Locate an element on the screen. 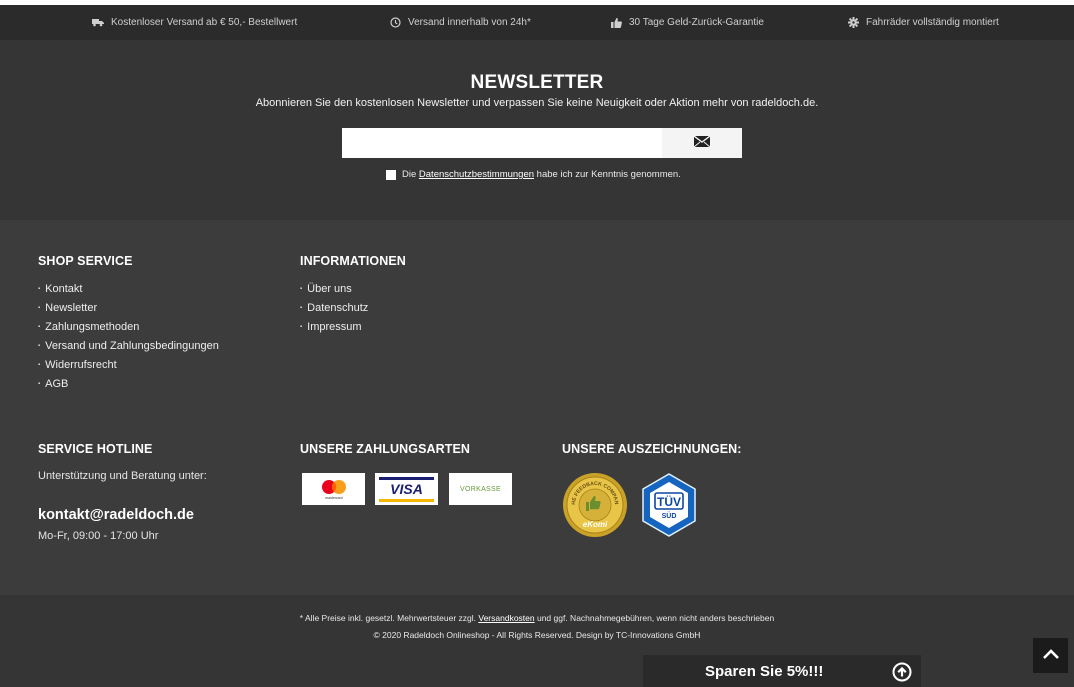 The height and width of the screenshot is (687, 1074). awards-title: UNSERE AUSZEICHNUNGEN: is located at coordinates (652, 449).